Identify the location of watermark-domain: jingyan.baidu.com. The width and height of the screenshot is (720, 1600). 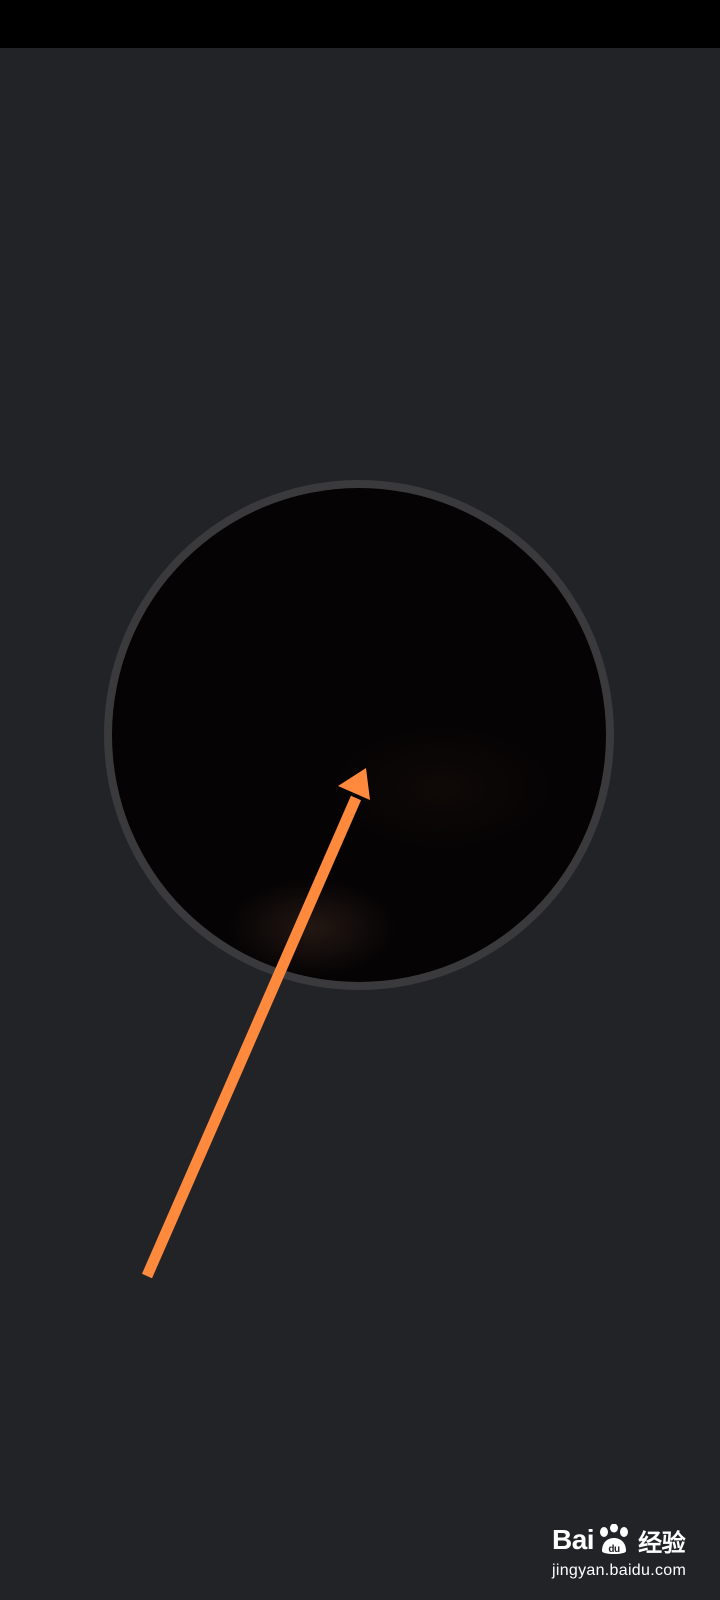
(619, 1570).